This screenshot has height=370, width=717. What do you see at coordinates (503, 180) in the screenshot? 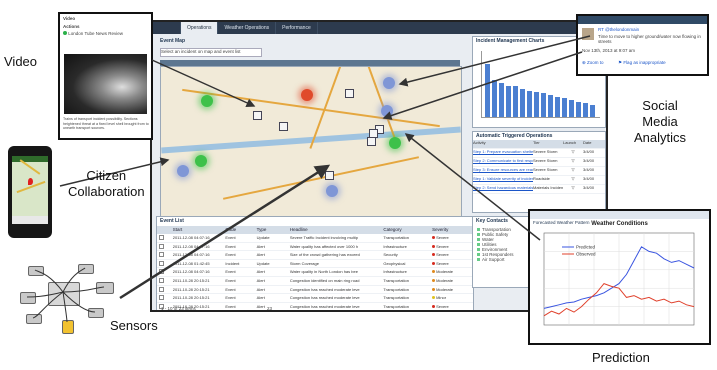
I see `ops-activity: Step 1: Validate severity of incident` at bounding box center [503, 180].